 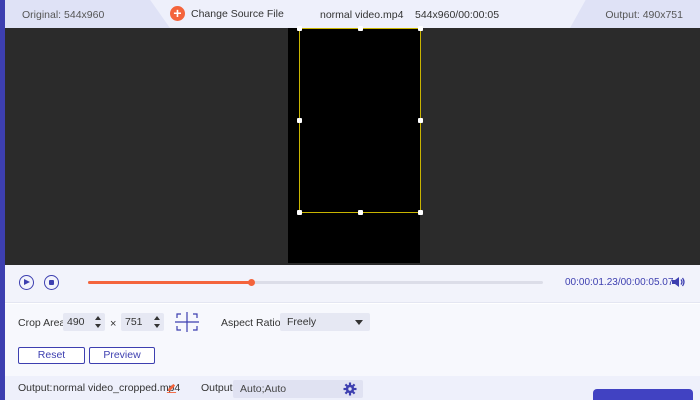 I want to click on output-filename: normal video_cropped.mp4, so click(x=117, y=388).